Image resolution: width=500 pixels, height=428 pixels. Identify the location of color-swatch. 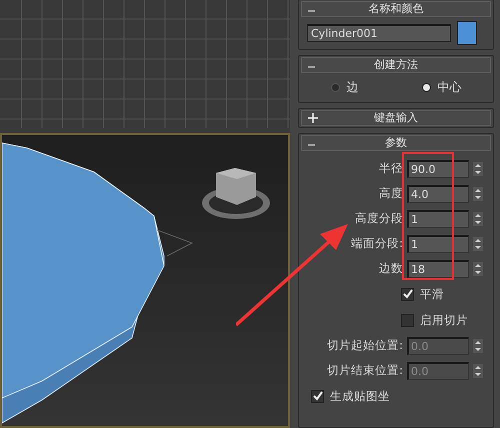
(467, 33).